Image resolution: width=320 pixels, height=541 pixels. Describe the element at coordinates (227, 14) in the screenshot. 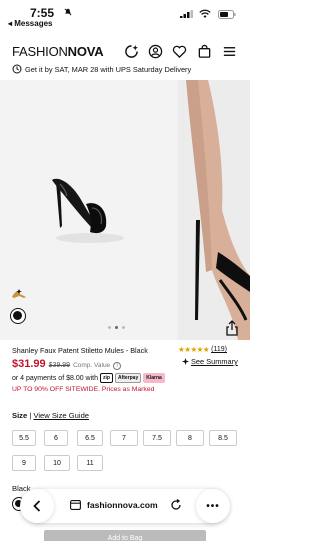

I see `battery-icon` at that location.